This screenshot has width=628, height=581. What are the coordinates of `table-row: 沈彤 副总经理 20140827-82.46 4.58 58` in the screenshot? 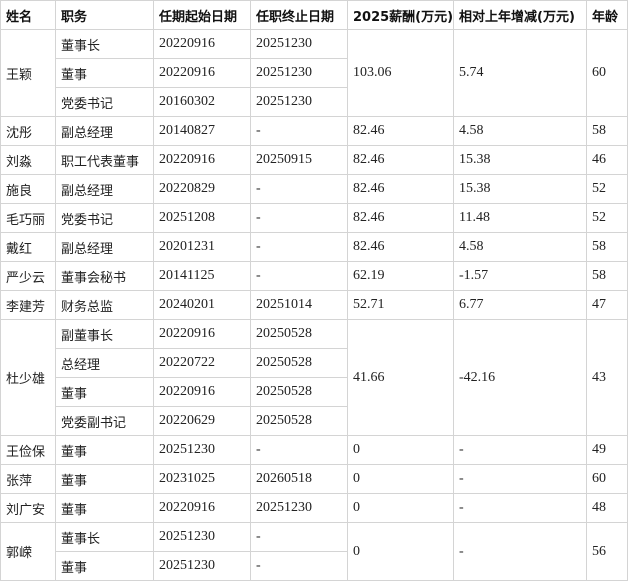 It's located at (314, 131).